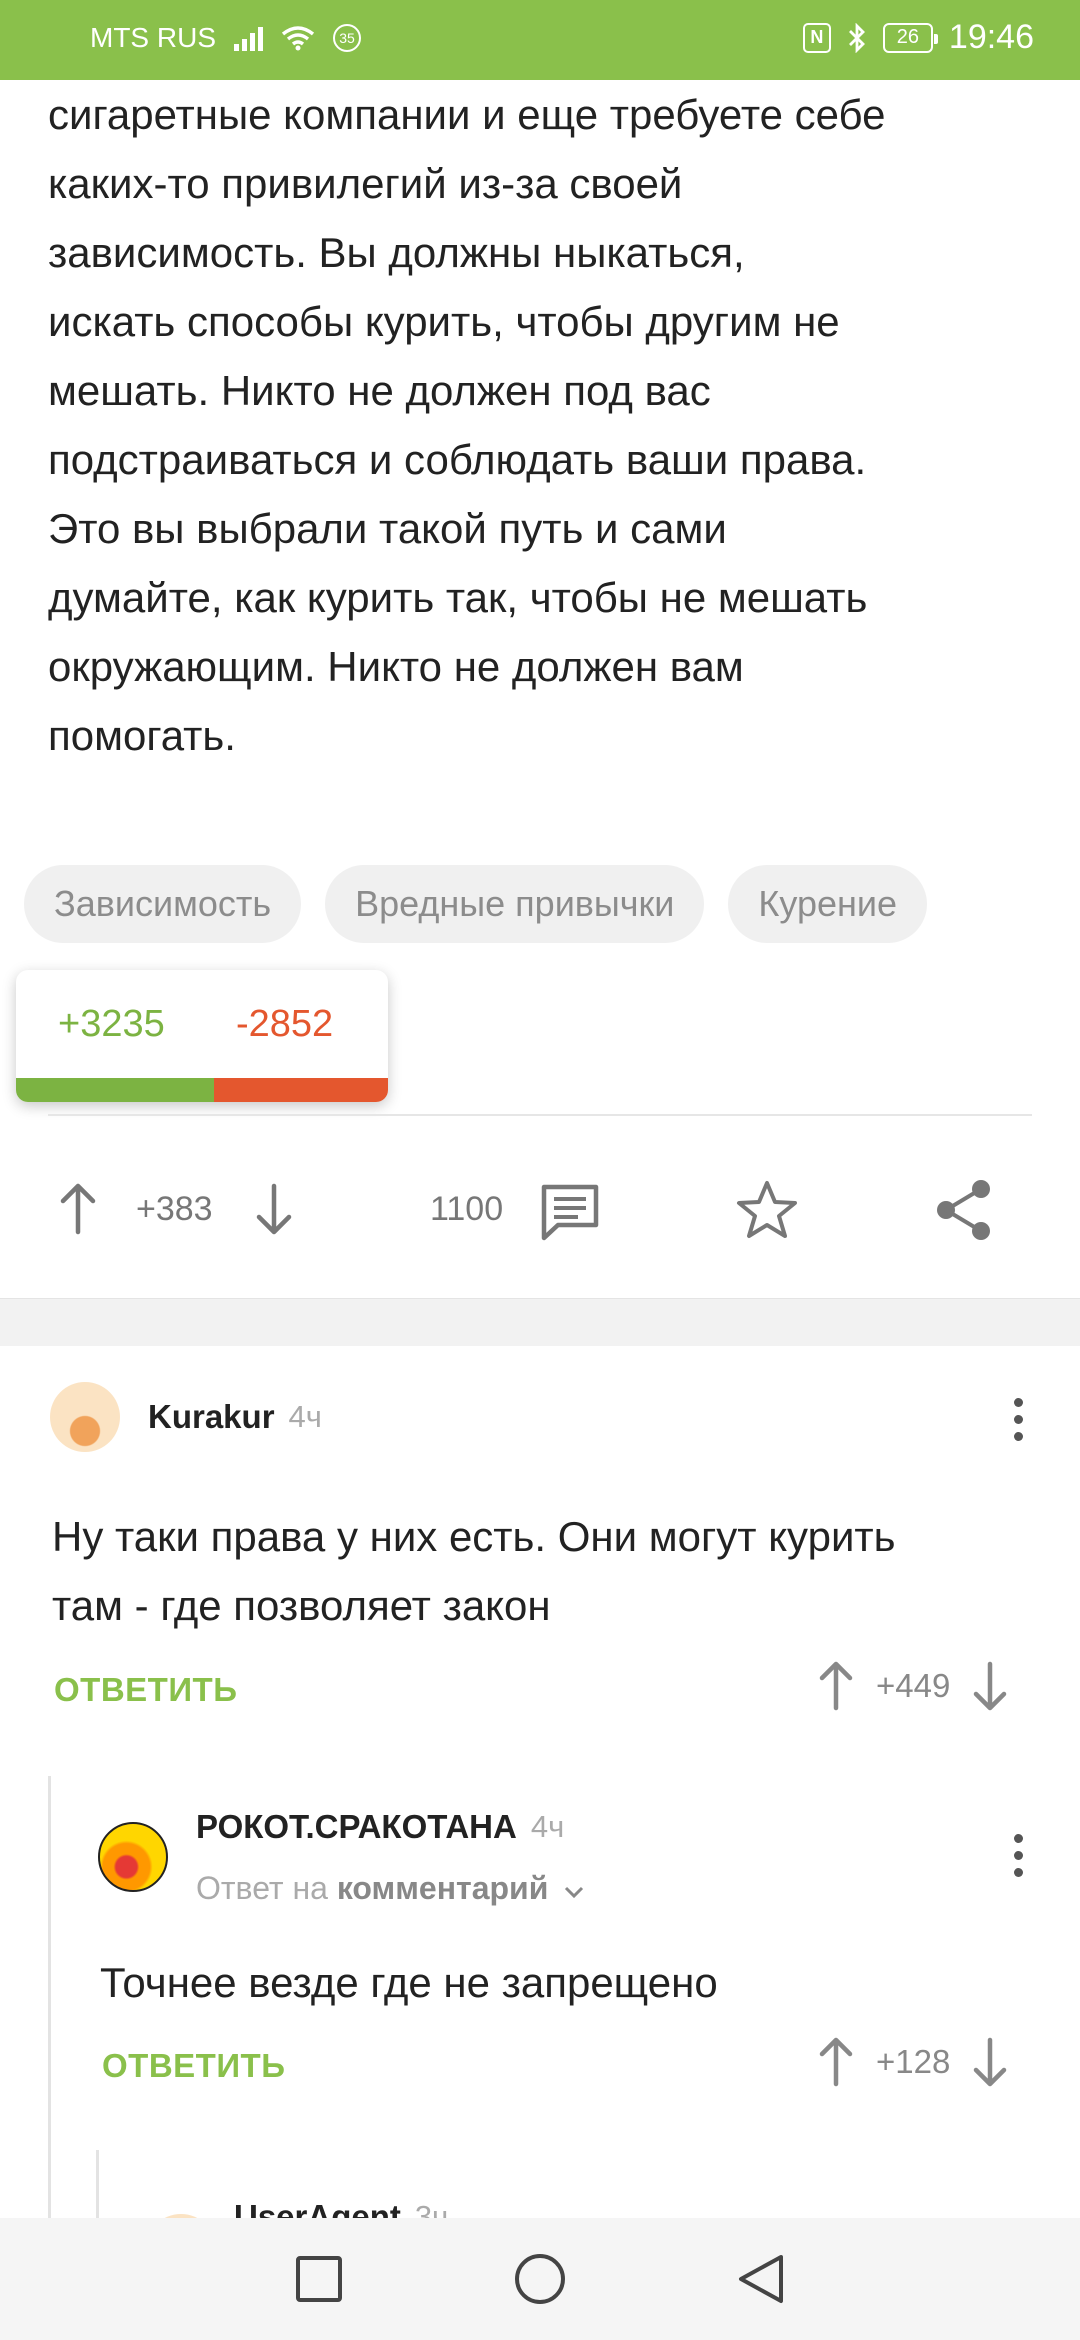 This screenshot has width=1080, height=2340. What do you see at coordinates (515, 904) in the screenshot?
I see `tag-vrednye-privychki: Вредные привычки` at bounding box center [515, 904].